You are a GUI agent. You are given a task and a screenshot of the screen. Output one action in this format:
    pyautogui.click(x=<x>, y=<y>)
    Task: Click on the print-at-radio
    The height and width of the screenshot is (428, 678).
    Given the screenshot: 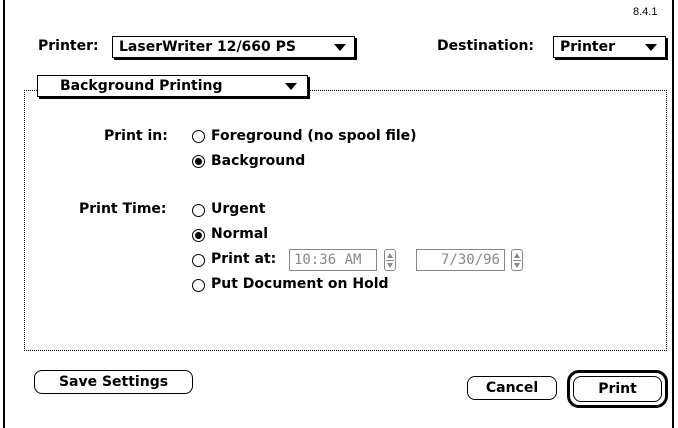 What is the action you would take?
    pyautogui.click(x=198, y=260)
    